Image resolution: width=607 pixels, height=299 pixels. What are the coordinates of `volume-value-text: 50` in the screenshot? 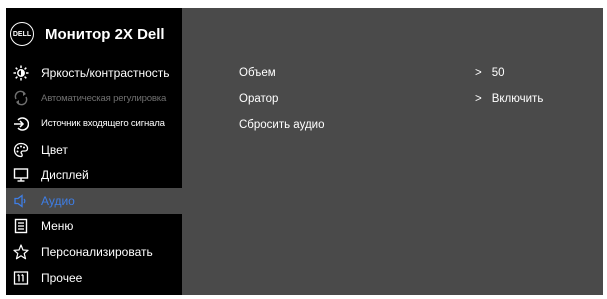 It's located at (498, 73).